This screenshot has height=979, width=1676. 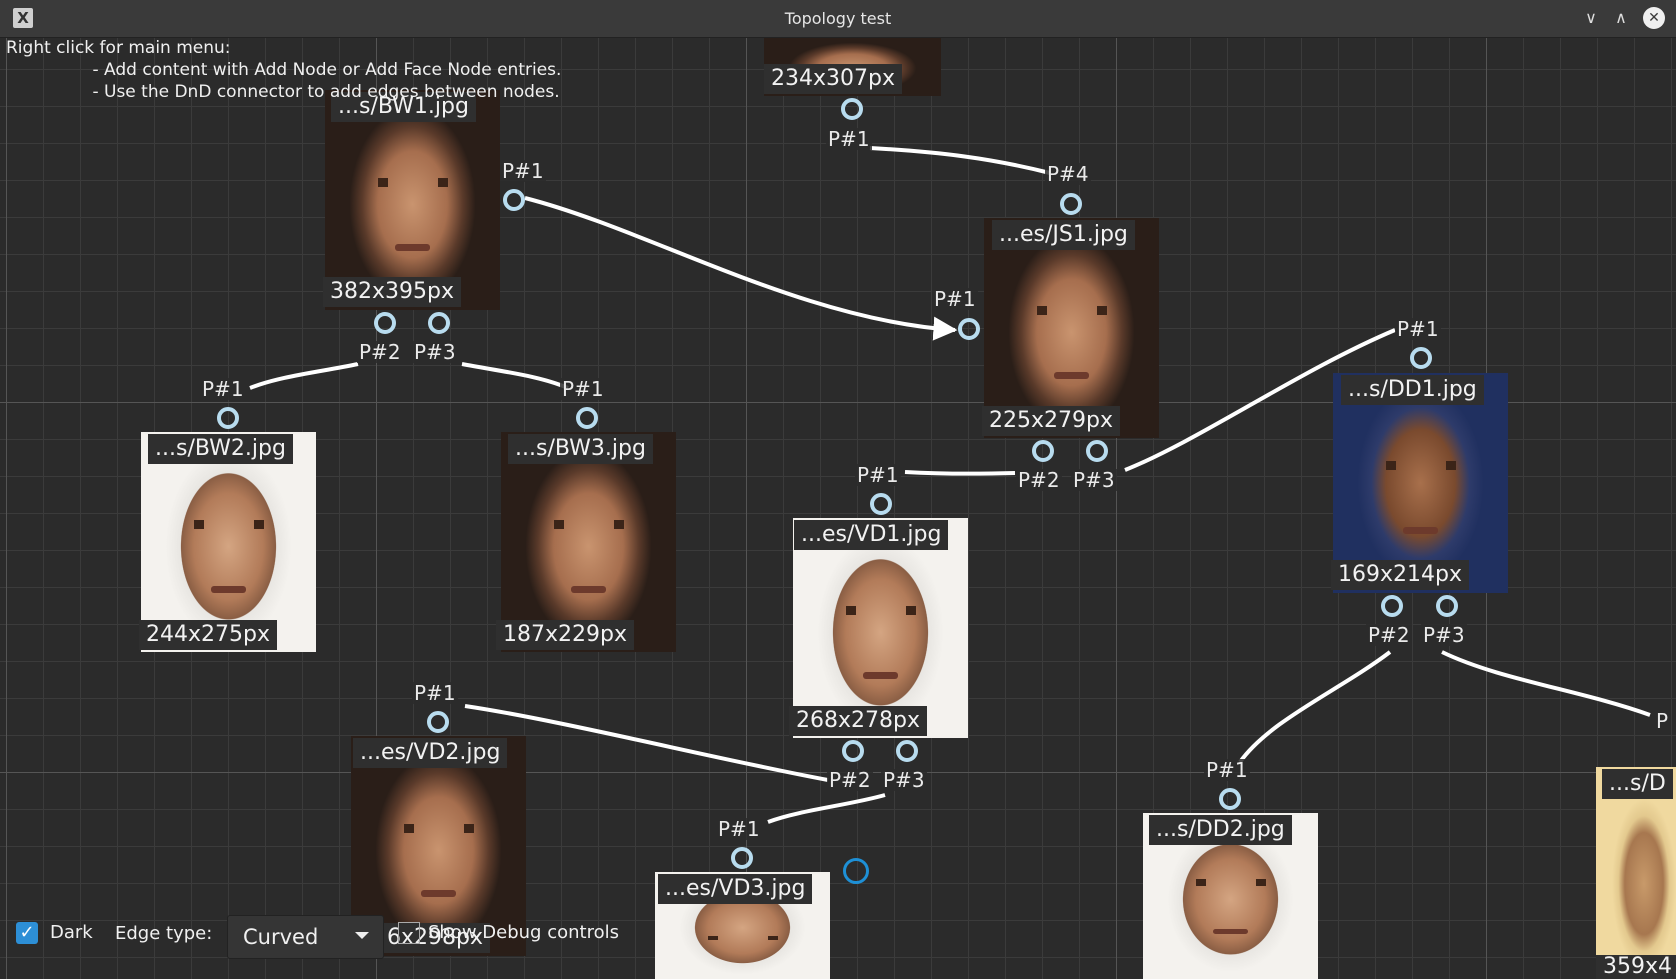 I want to click on node-title: ...s/BW3.jpg, so click(x=580, y=449).